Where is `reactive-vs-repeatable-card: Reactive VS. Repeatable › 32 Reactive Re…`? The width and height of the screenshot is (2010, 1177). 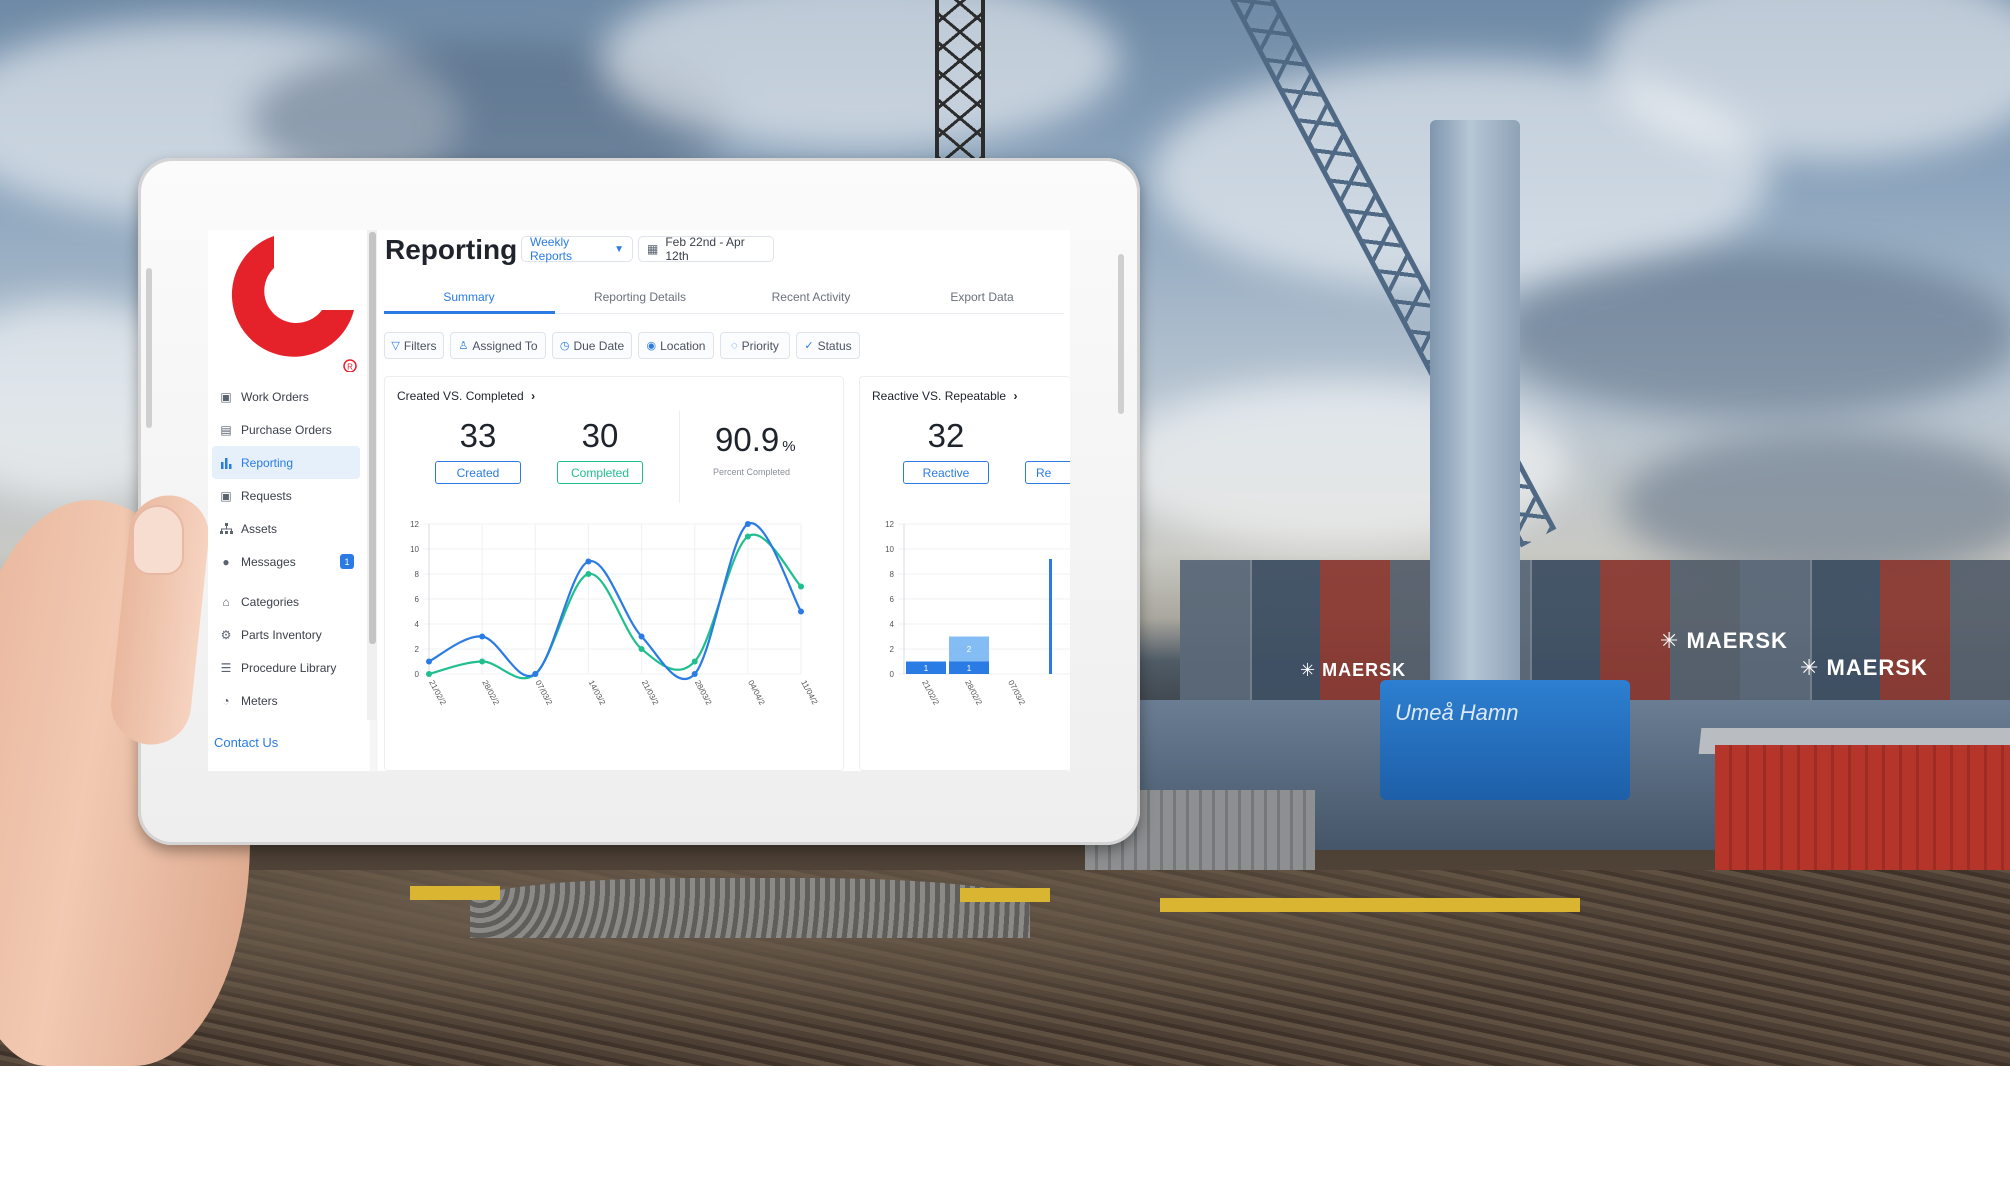
reactive-vs-repeatable-card: Reactive VS. Repeatable › 32 Reactive Re… is located at coordinates (964, 573).